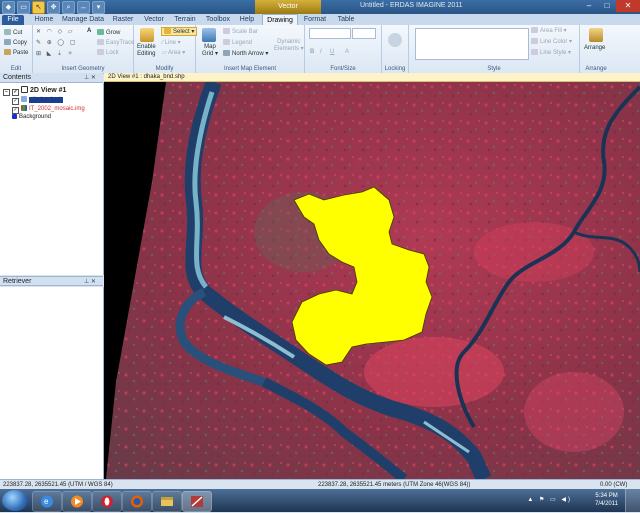 This screenshot has height=513, width=640. What do you see at coordinates (146, 77) in the screenshot?
I see `view-tab-label: 2D View #1 : dhaka_bnd.shp` at bounding box center [146, 77].